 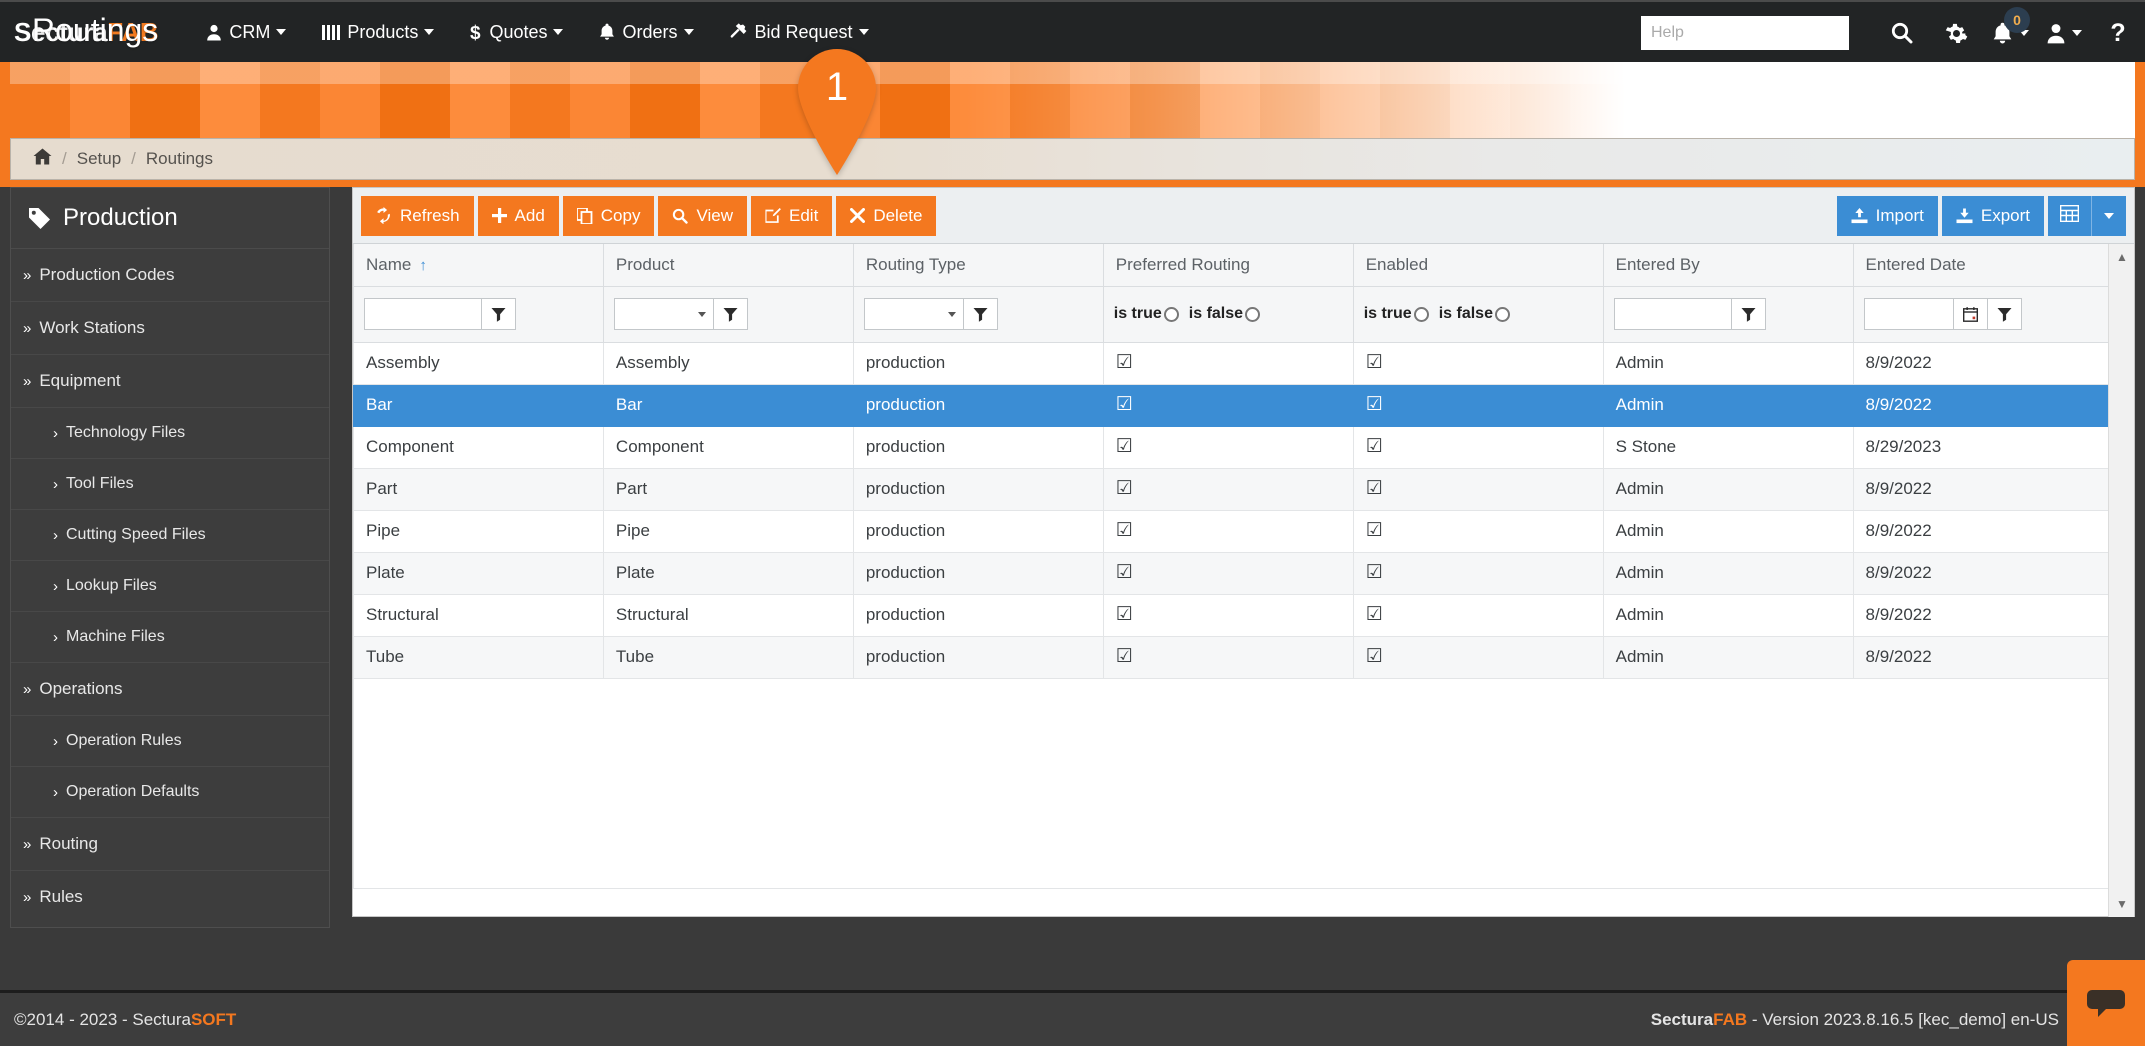 What do you see at coordinates (2122, 904) in the screenshot?
I see `scroll-down-icon: ▼` at bounding box center [2122, 904].